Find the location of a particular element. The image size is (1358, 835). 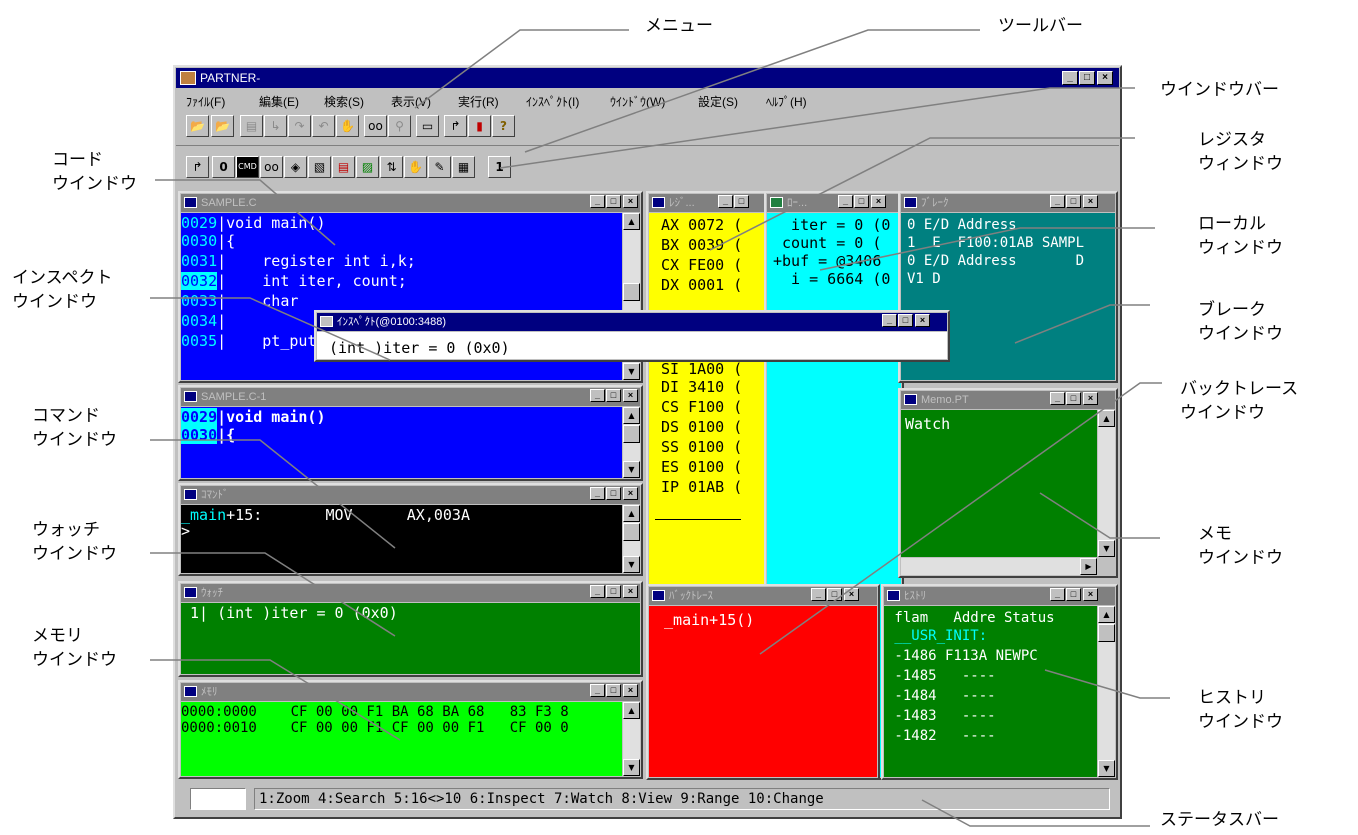

annotation-local: ローカル ウィンドウ is located at coordinates (1240, 236).